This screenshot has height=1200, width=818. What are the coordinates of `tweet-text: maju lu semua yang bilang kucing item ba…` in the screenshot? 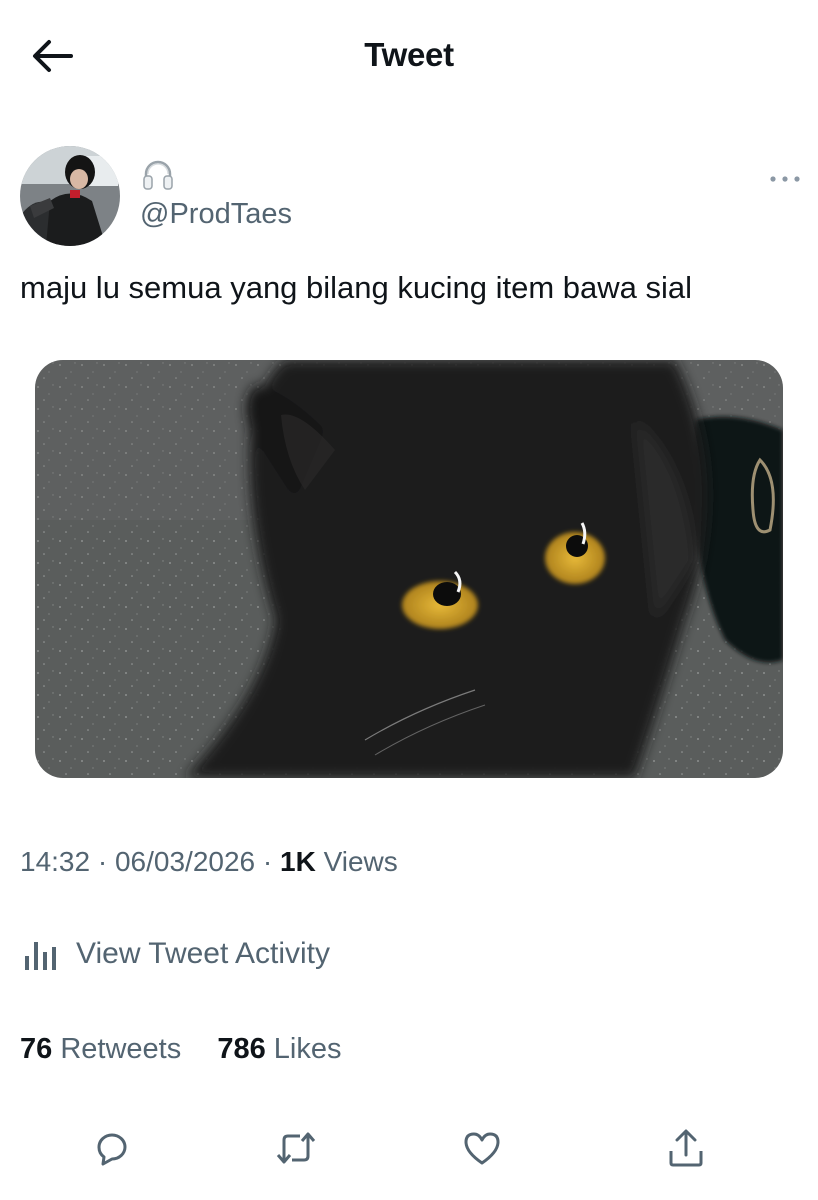 It's located at (356, 287).